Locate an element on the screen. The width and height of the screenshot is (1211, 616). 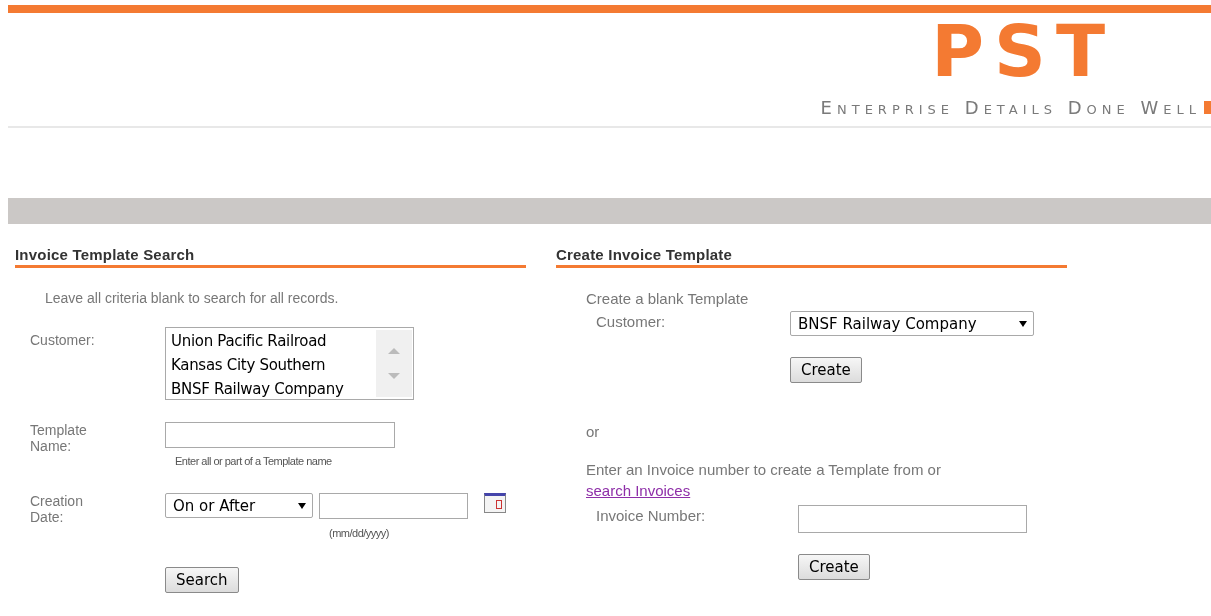
tagline: Enterprise Details Done Well is located at coordinates (1010, 107).